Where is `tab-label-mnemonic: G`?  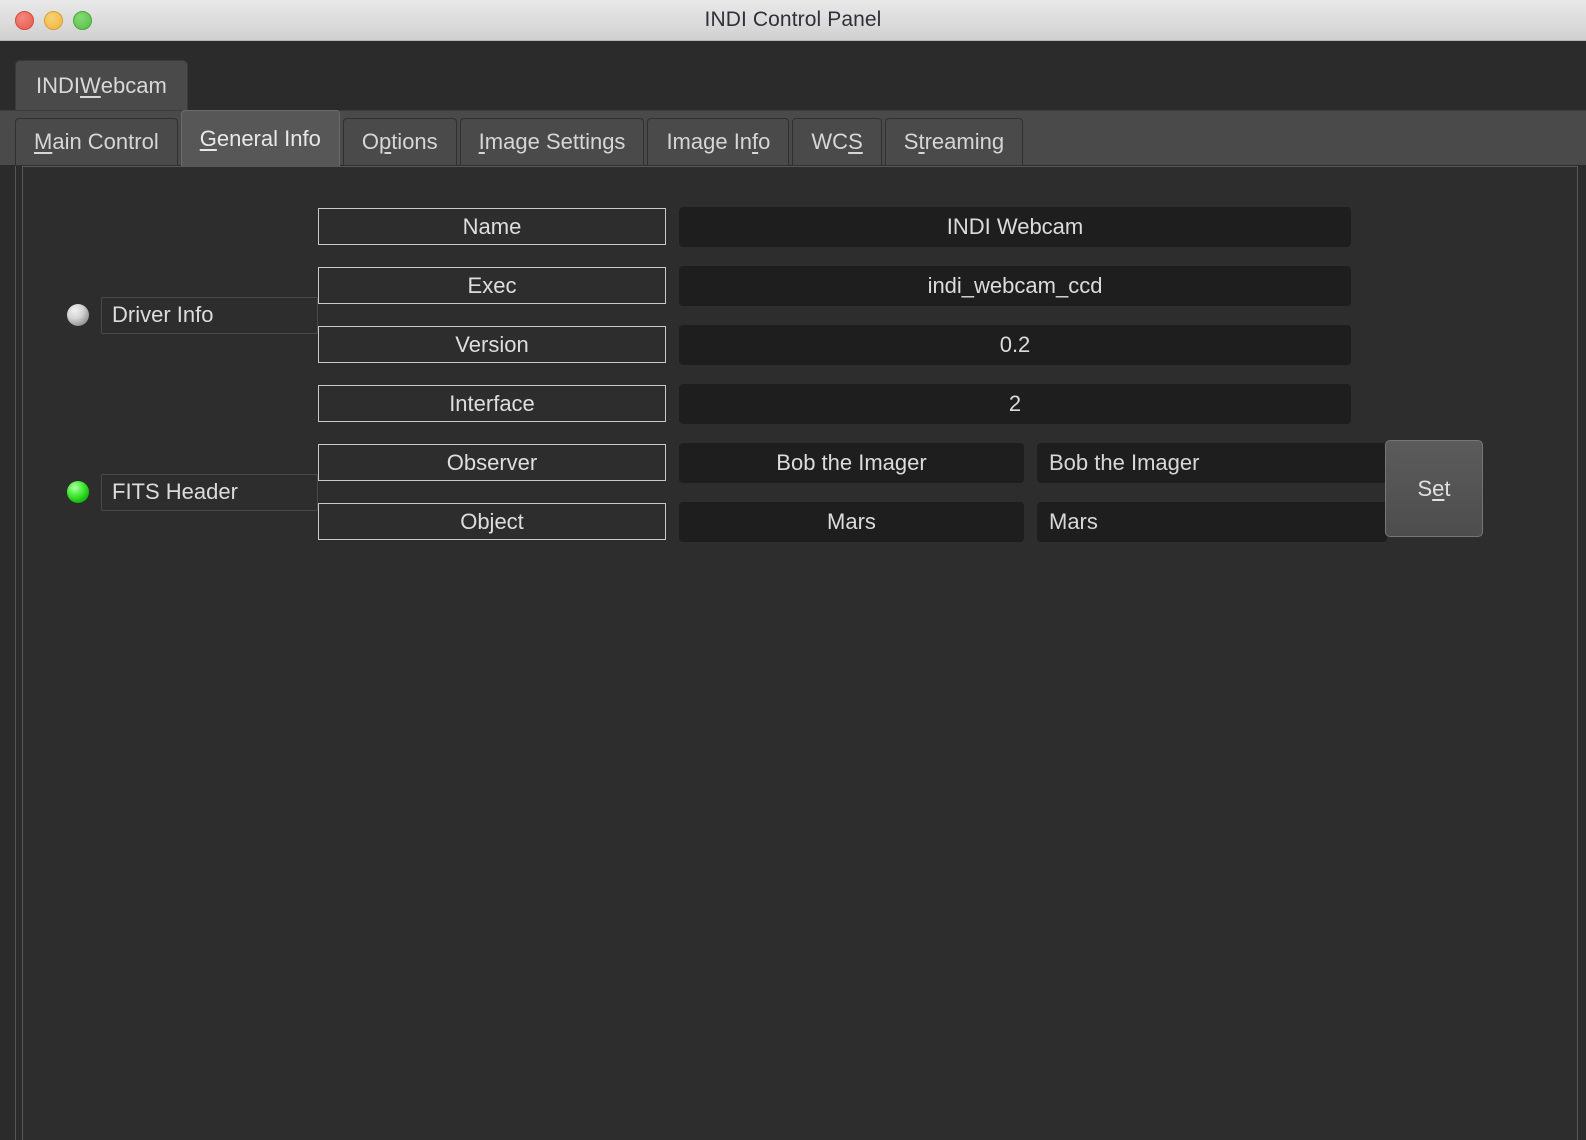
tab-label-mnemonic: G is located at coordinates (208, 138).